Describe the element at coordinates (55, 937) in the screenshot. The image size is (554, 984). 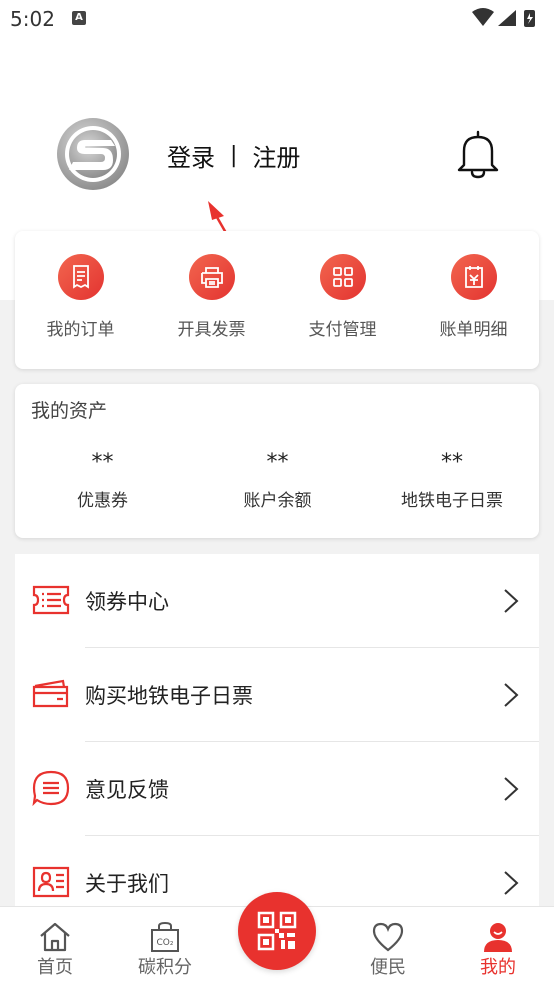
I see `home-icon` at that location.